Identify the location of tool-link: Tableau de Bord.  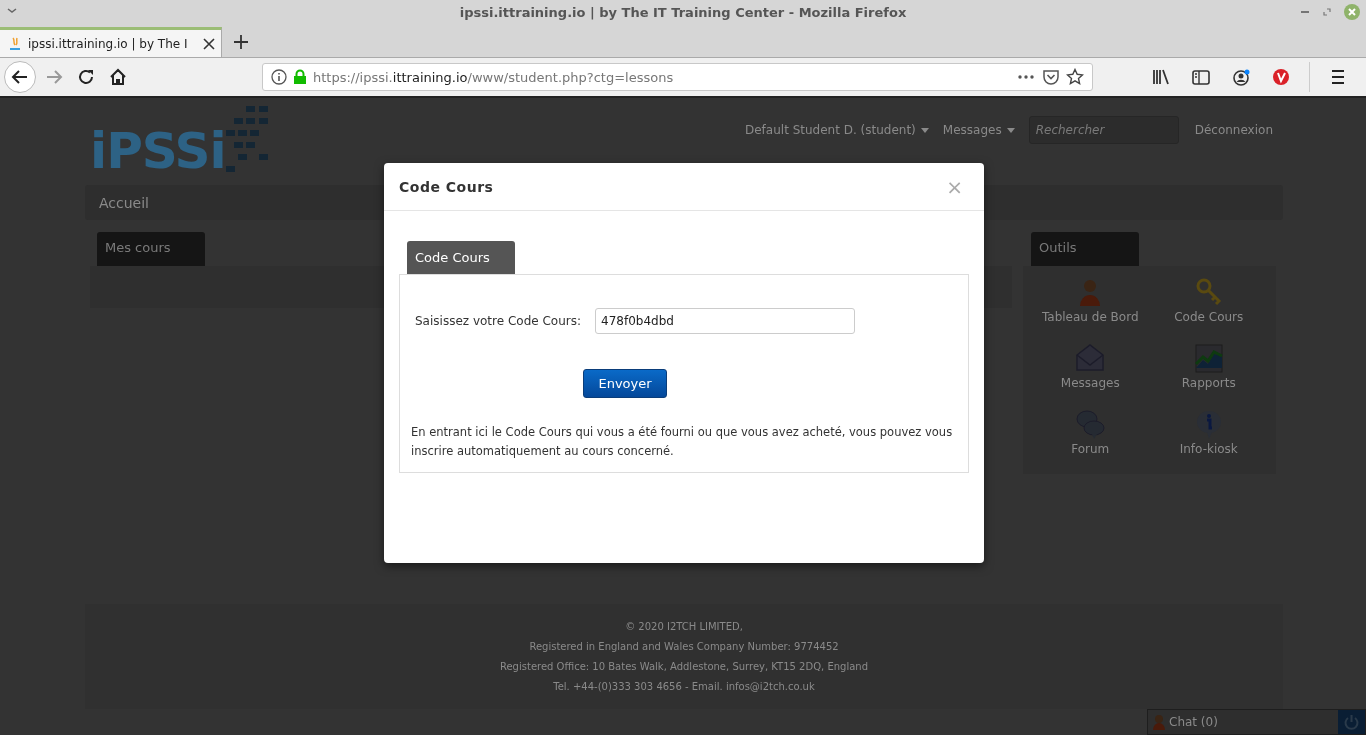
(1090, 317).